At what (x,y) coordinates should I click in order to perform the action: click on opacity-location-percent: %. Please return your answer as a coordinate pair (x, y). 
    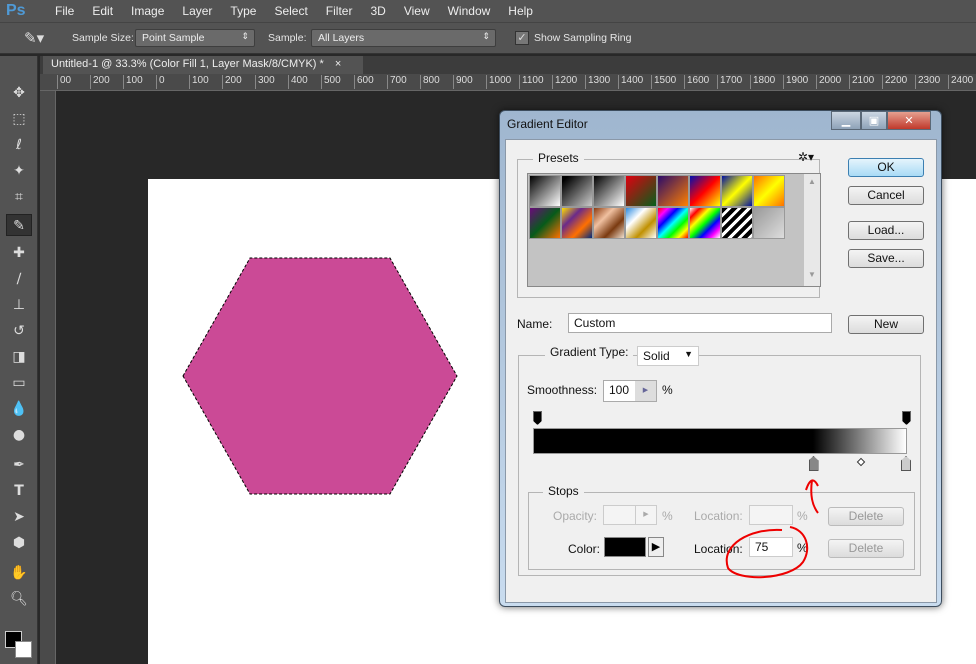
    Looking at the image, I should click on (802, 516).